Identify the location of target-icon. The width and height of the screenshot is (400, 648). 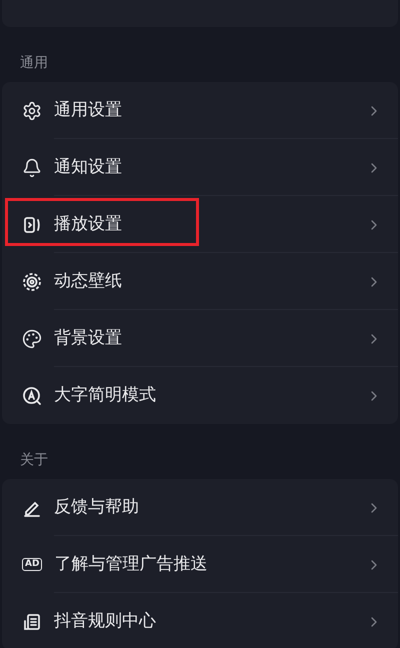
(32, 282).